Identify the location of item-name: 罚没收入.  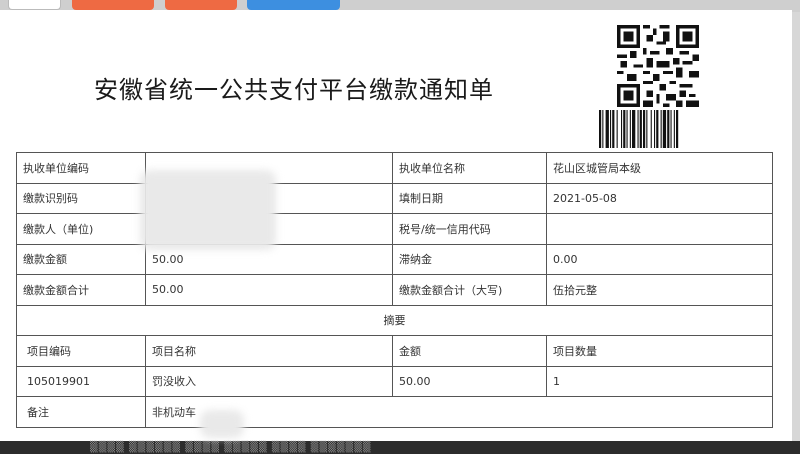
(269, 381).